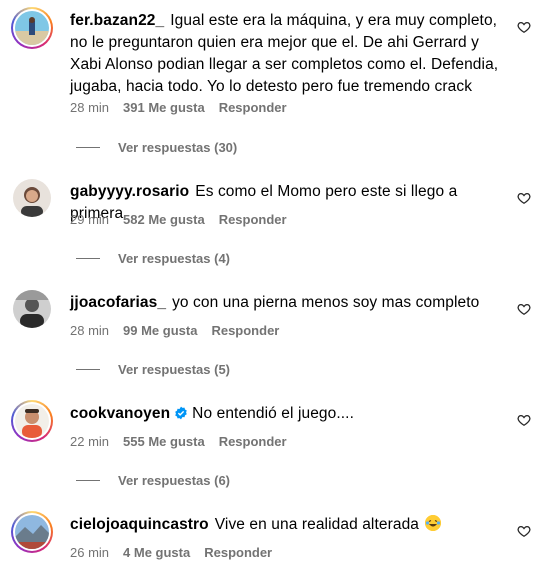 The height and width of the screenshot is (567, 543). What do you see at coordinates (181, 413) in the screenshot?
I see `verified-badge-icon` at bounding box center [181, 413].